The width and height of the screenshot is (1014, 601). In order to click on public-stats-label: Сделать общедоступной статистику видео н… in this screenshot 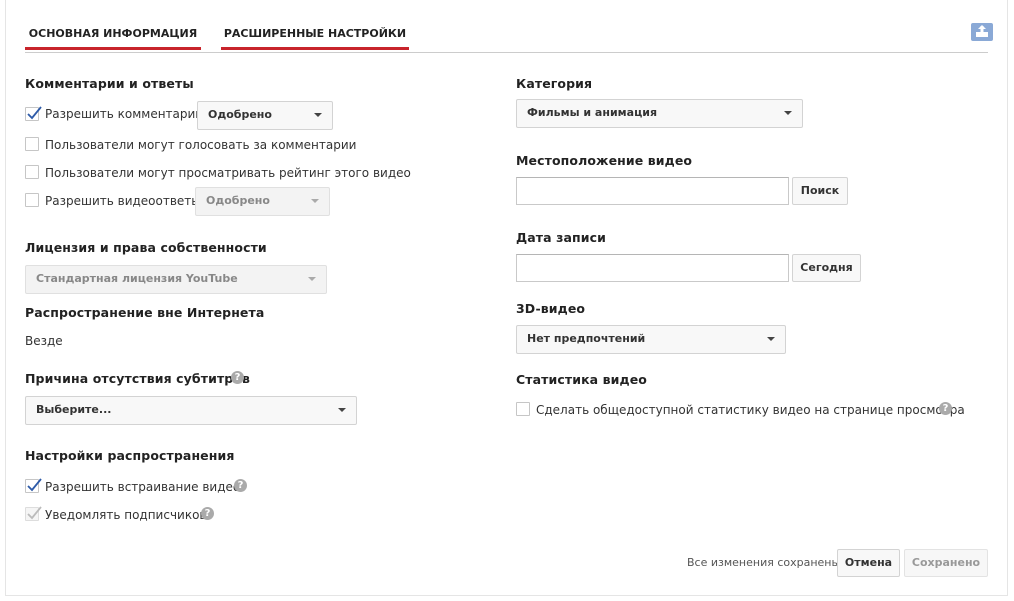, I will do `click(750, 410)`.